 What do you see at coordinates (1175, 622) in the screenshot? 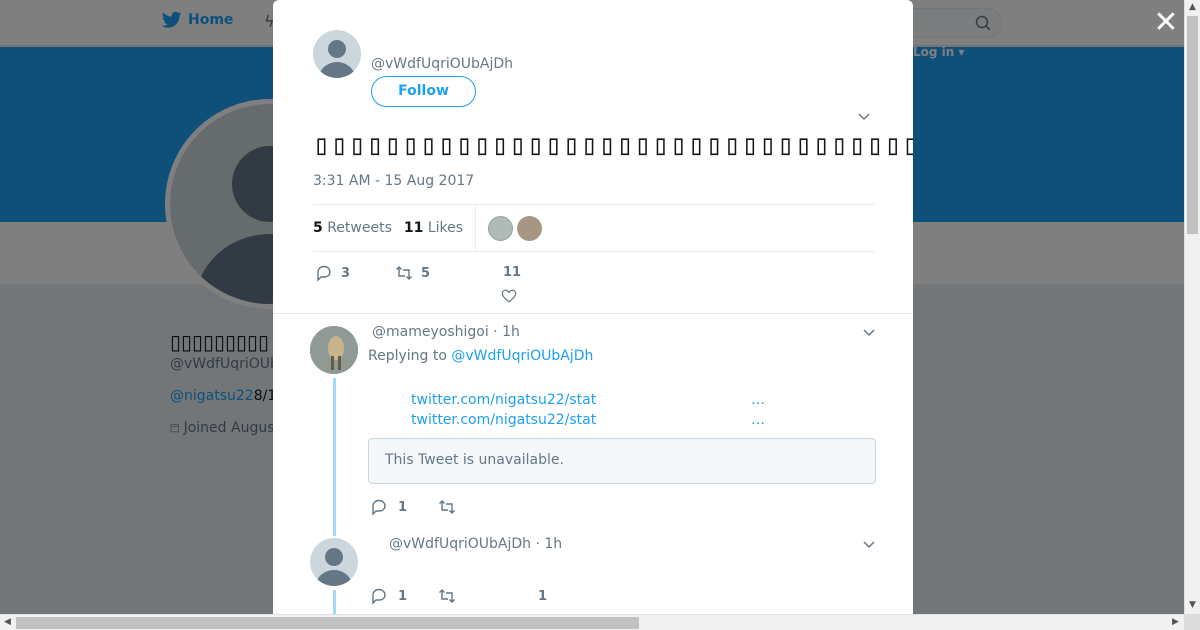
I see `scroll-right-icon: ▶` at bounding box center [1175, 622].